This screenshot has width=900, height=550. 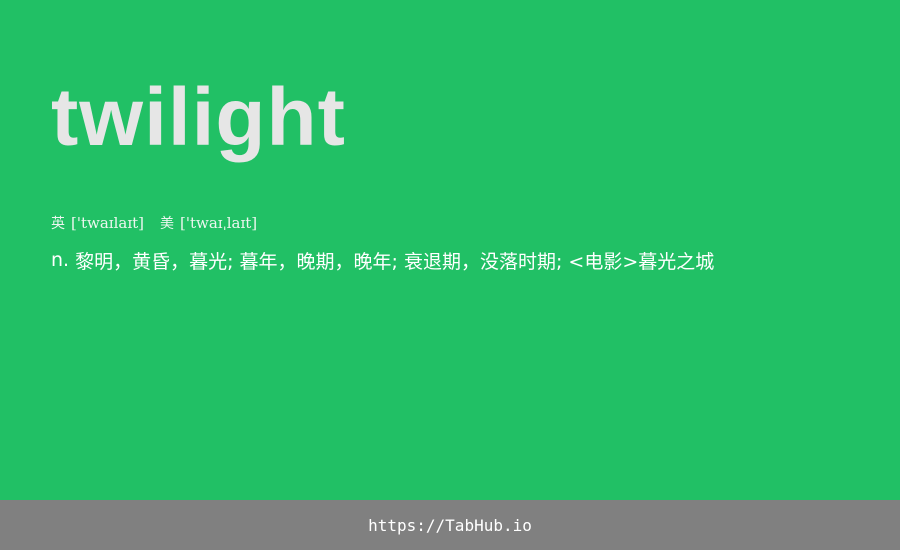 I want to click on phonetics-row: 英 ['twaɪlaɪt] 美 ['twaɪˌlaɪt], so click(x=154, y=223).